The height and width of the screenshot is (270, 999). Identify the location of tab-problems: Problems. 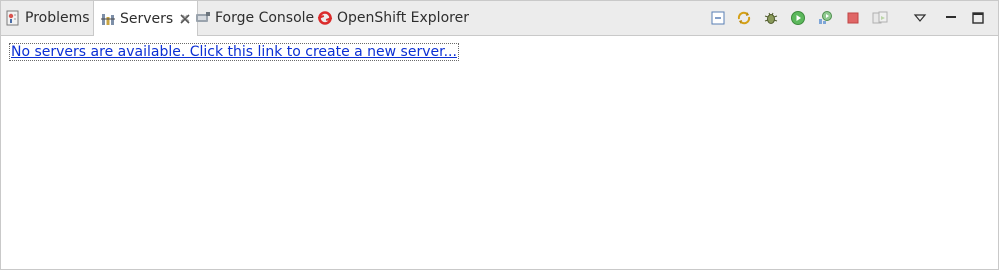
(47, 18).